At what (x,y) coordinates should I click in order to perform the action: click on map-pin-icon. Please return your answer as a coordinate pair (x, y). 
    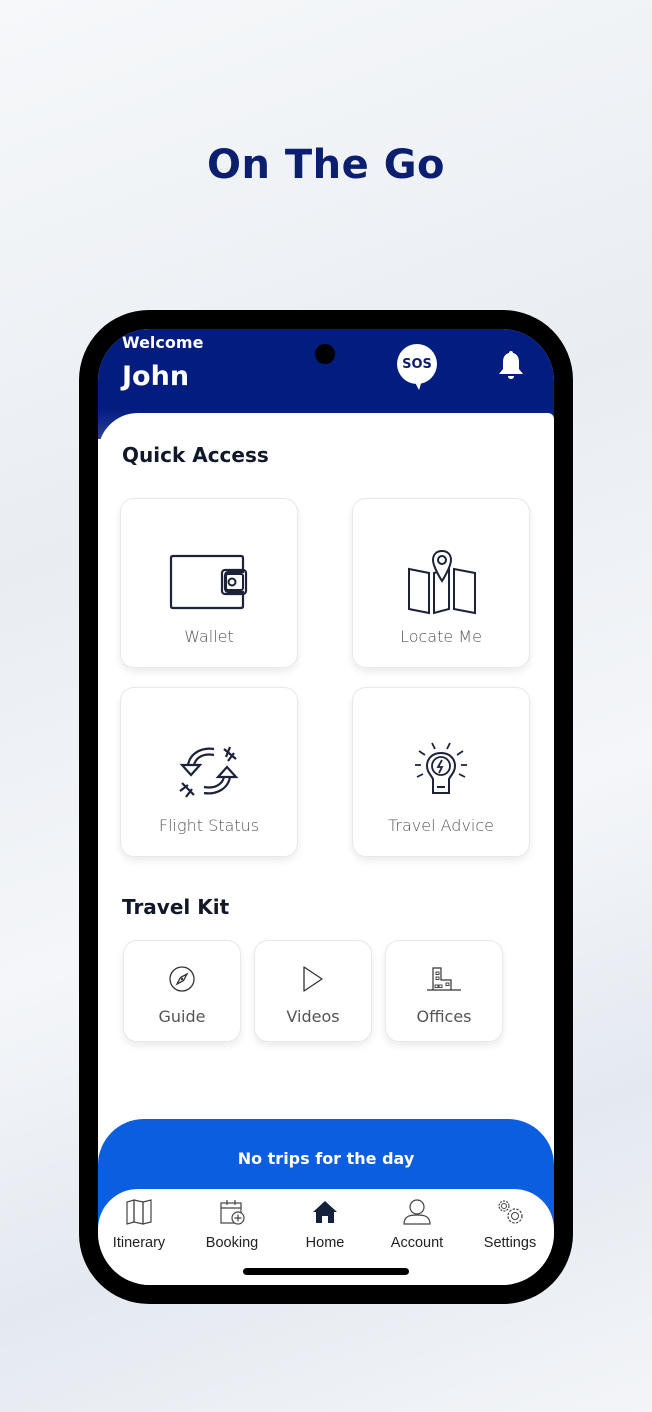
    Looking at the image, I should click on (441, 582).